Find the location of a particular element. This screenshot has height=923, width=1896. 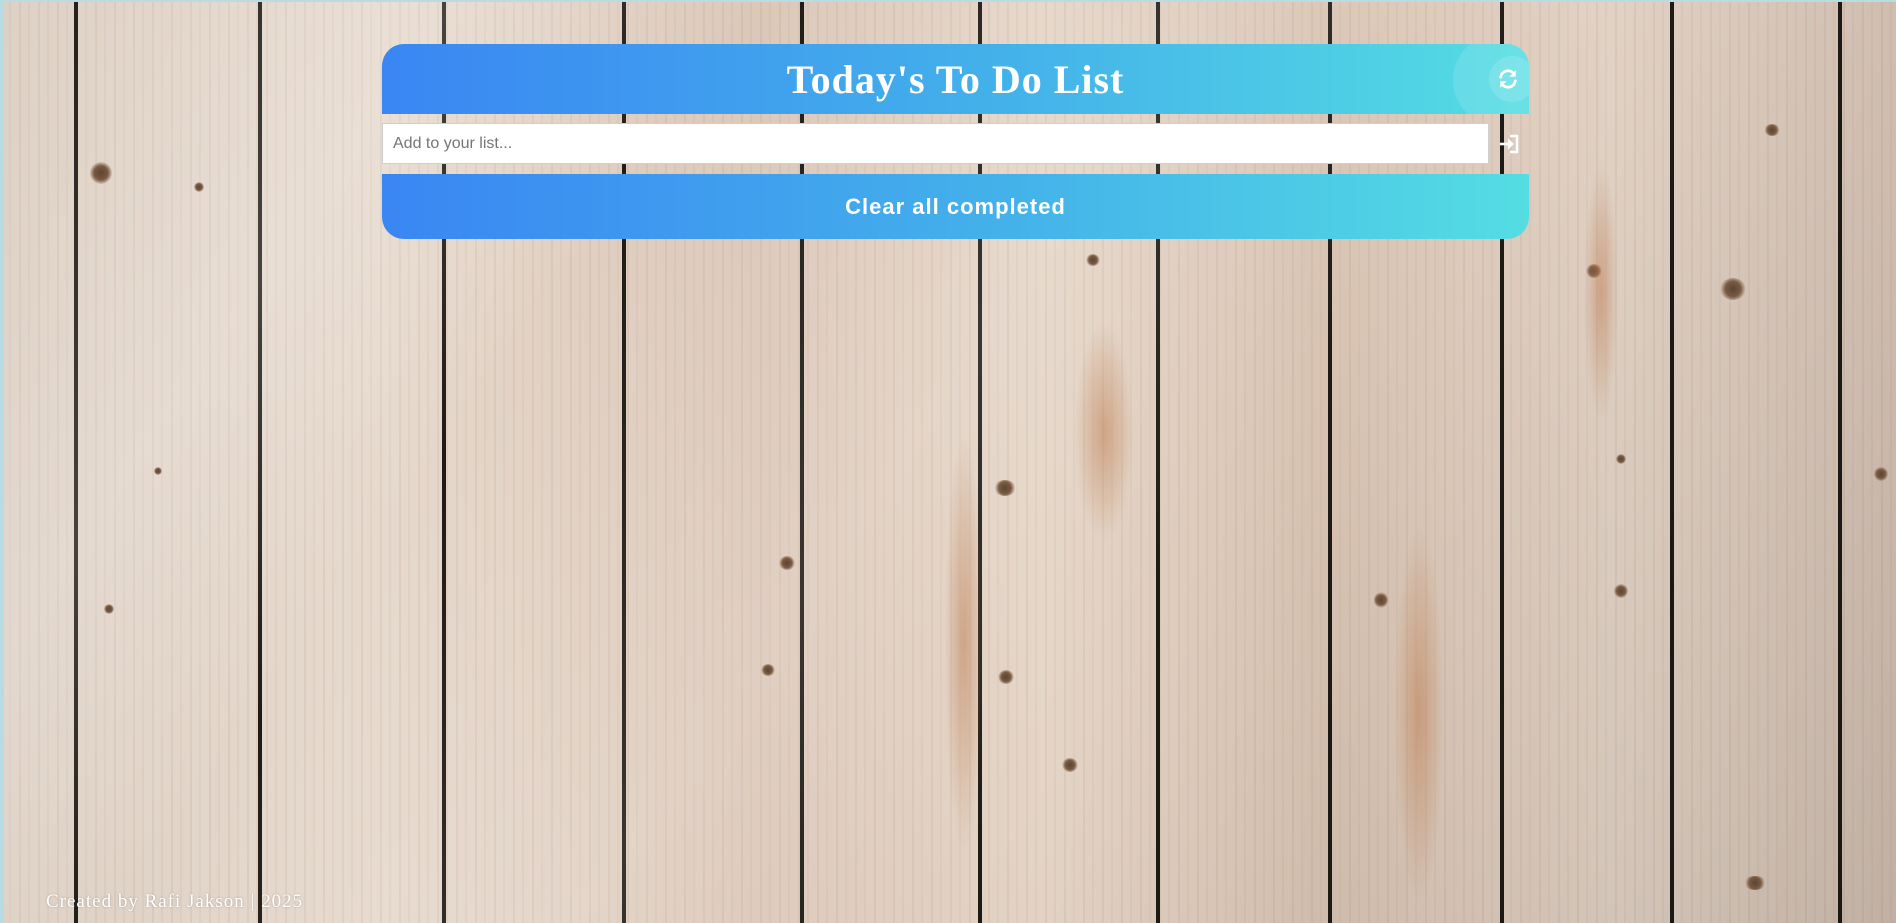

footer-credit: Created by Rafi Jakson | 2025 is located at coordinates (175, 901).